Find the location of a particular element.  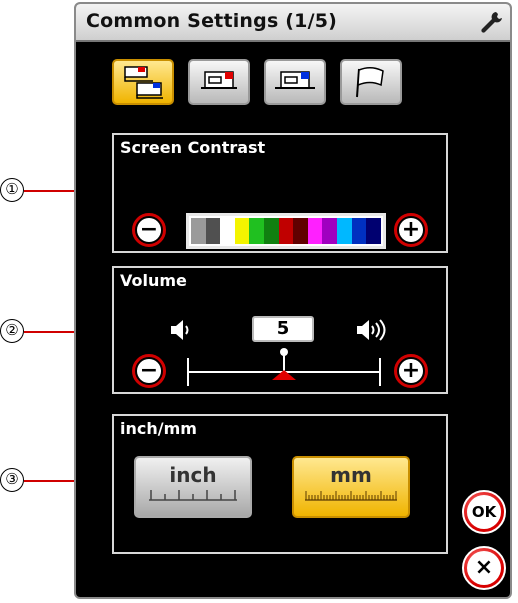

volume-panel: Volume 5 − + is located at coordinates (280, 330).